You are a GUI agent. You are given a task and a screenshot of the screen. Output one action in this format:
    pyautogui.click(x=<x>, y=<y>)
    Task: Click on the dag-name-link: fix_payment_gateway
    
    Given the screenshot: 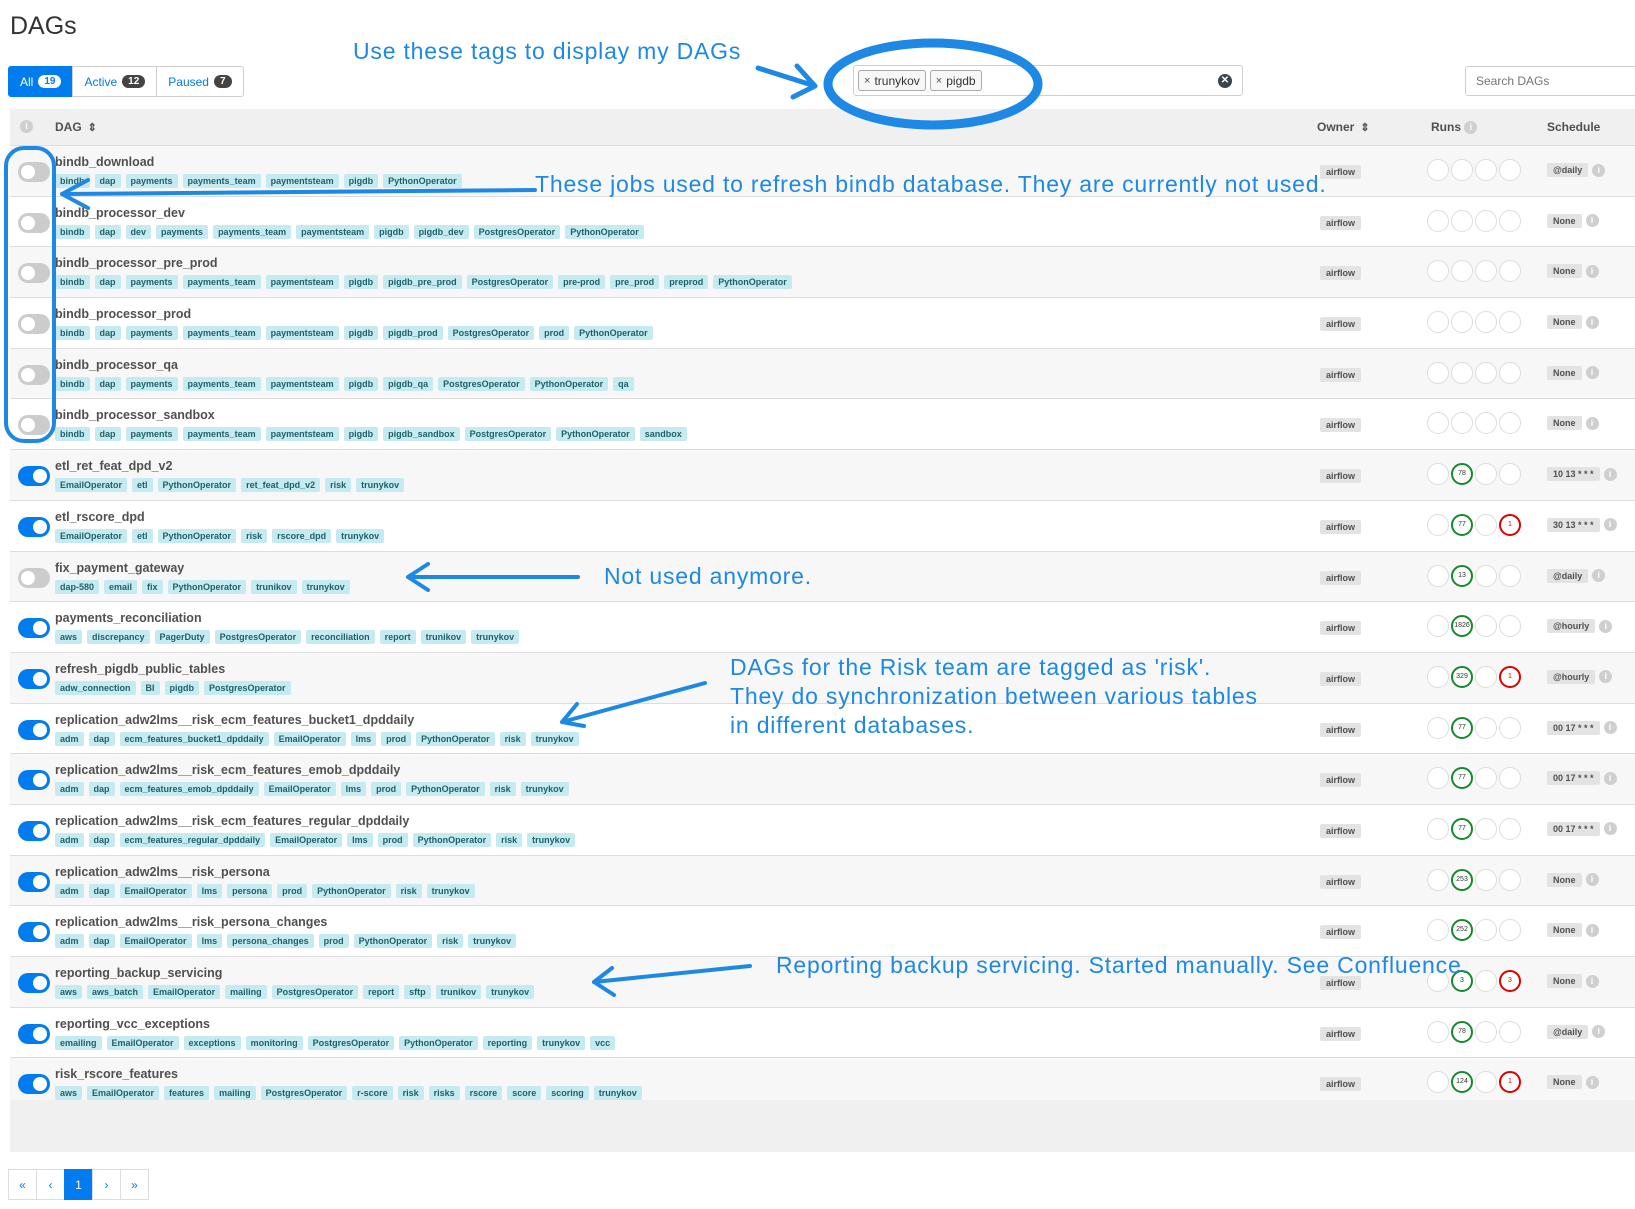 What is the action you would take?
    pyautogui.click(x=119, y=568)
    